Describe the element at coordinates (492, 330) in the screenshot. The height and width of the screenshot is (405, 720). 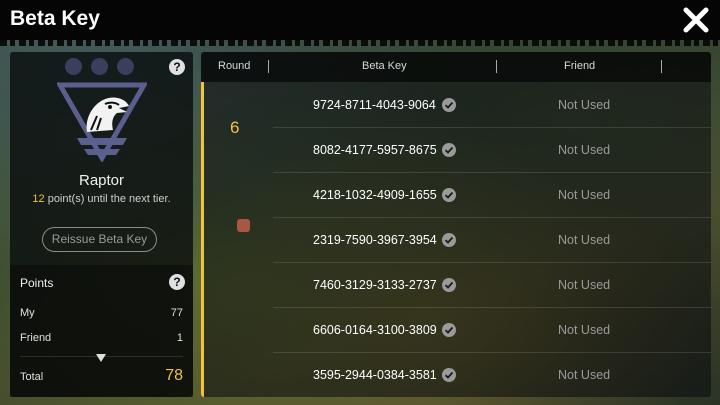
I see `table-row: 6606-0164-3100-3809 Not Used` at that location.